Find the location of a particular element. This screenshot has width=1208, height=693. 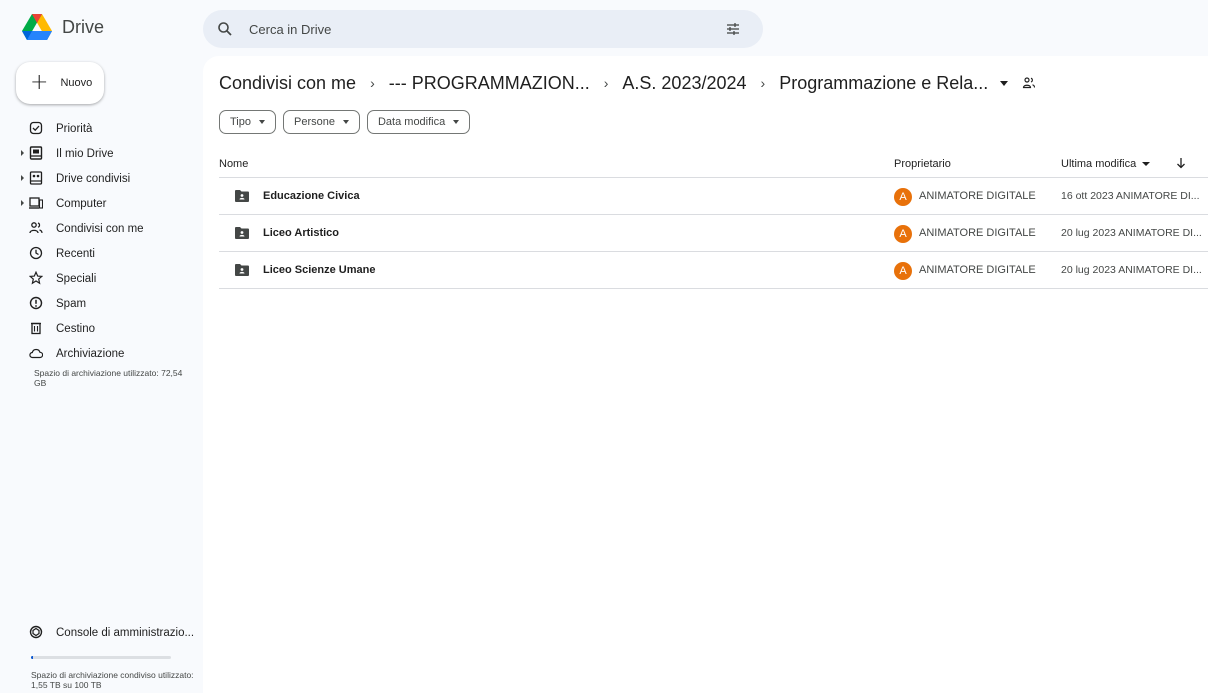

trash-icon is located at coordinates (36, 328).